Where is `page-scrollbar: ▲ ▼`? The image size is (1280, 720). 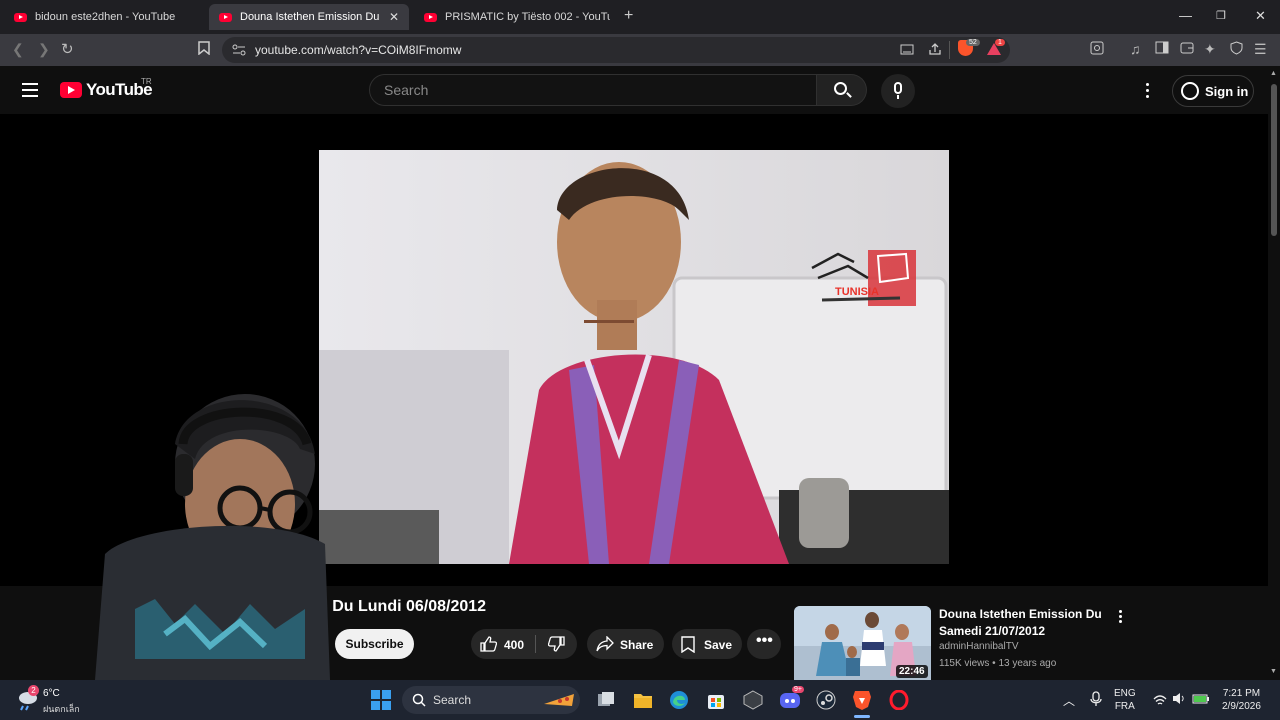
page-scrollbar: ▲ ▼ is located at coordinates (1274, 373).